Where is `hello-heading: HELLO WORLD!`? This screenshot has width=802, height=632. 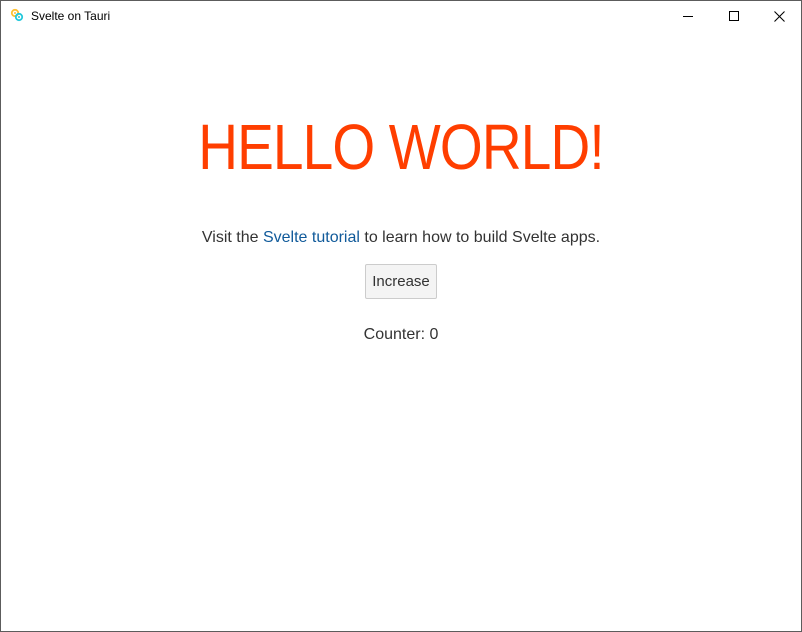 hello-heading: HELLO WORLD! is located at coordinates (401, 147).